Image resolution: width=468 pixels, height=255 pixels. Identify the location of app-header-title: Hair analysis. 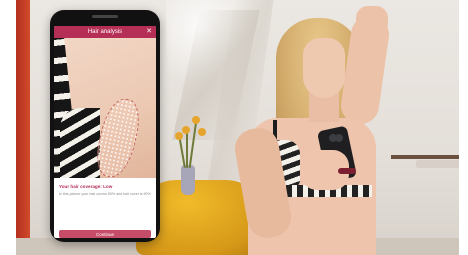
(105, 32).